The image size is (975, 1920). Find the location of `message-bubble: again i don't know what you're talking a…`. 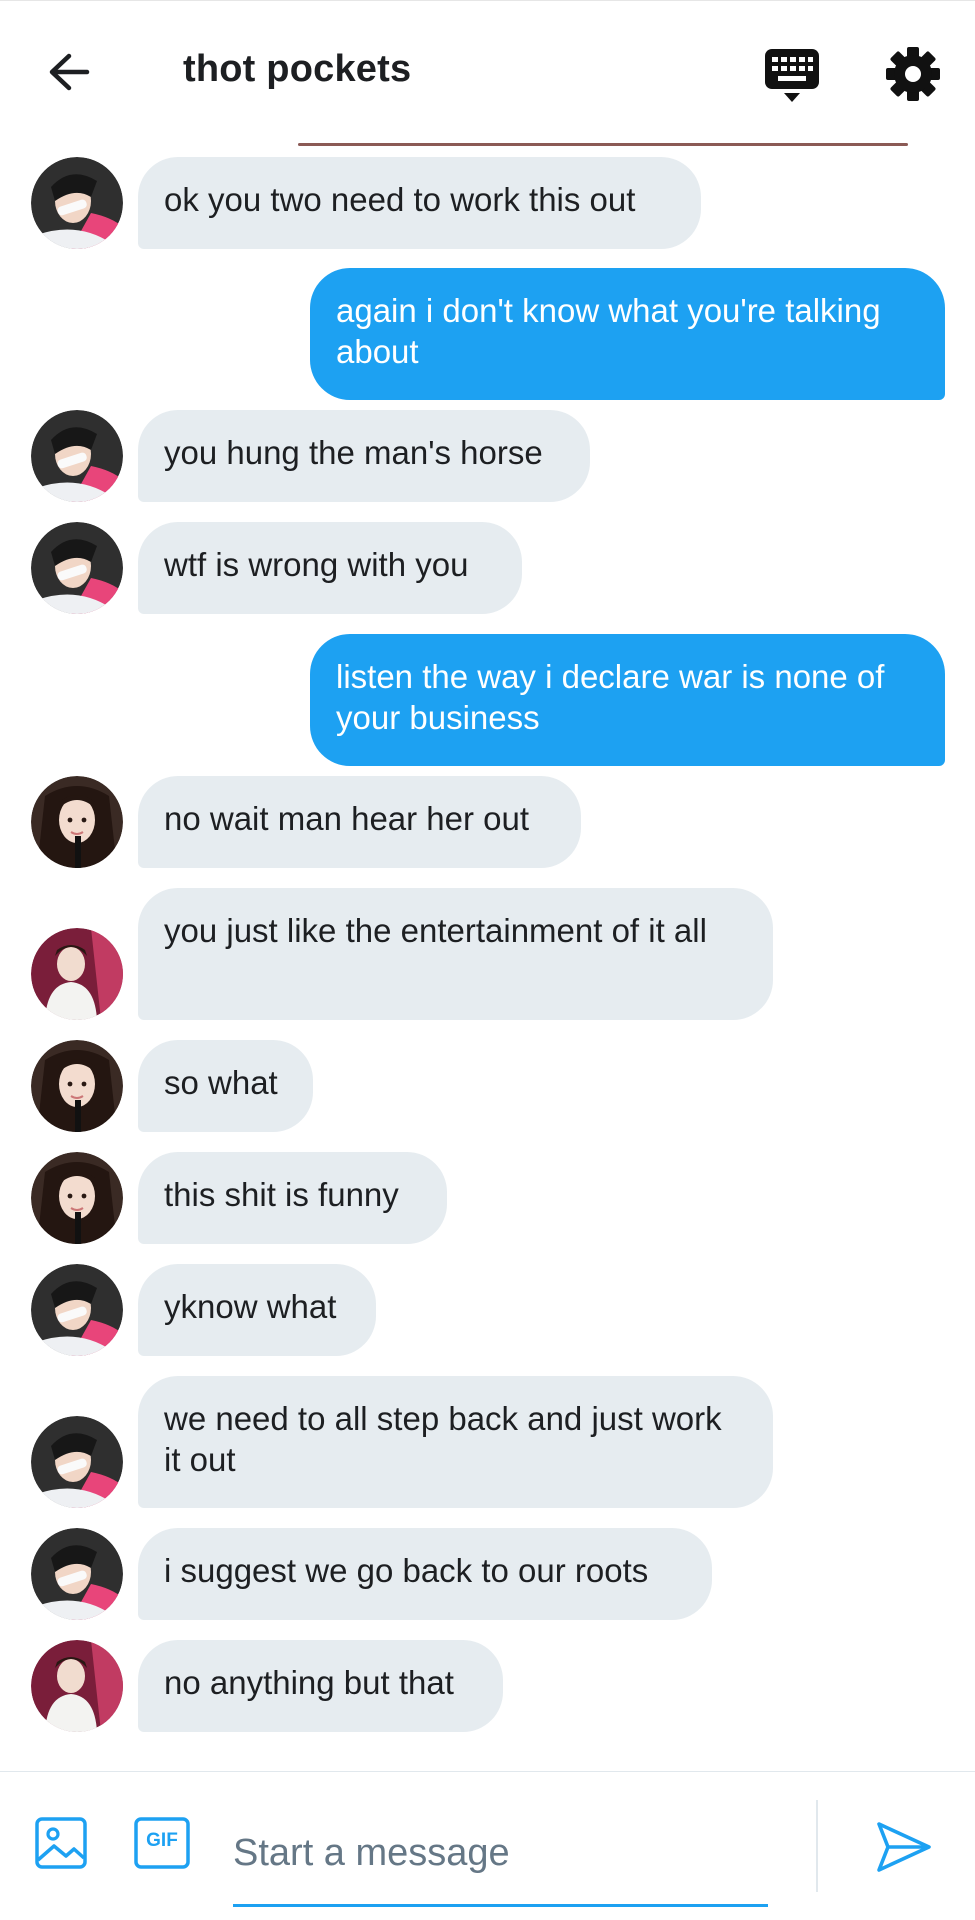

message-bubble: again i don't know what you're talking a… is located at coordinates (627, 334).